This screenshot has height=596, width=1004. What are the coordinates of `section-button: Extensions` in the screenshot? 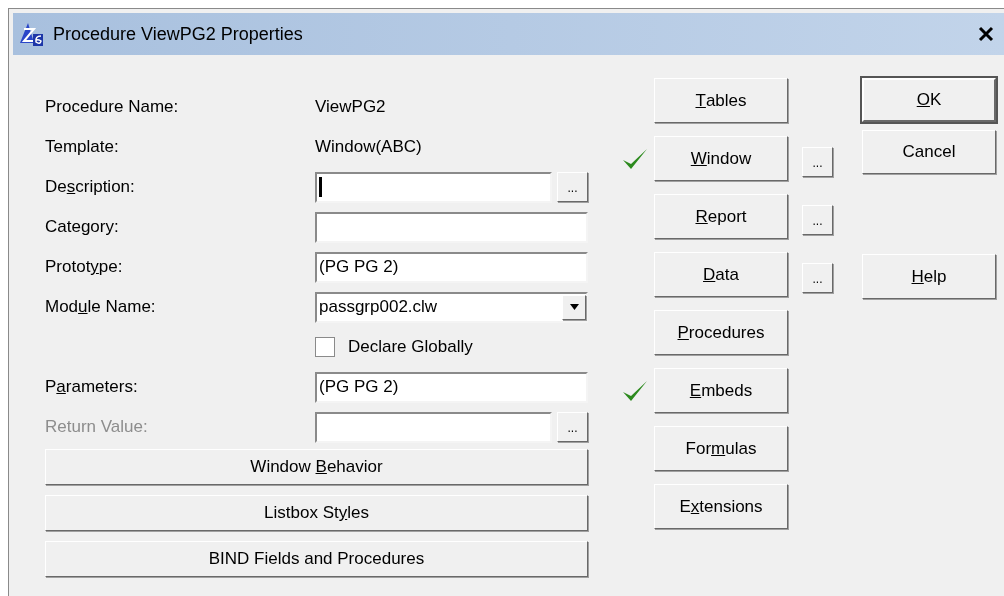 It's located at (721, 506).